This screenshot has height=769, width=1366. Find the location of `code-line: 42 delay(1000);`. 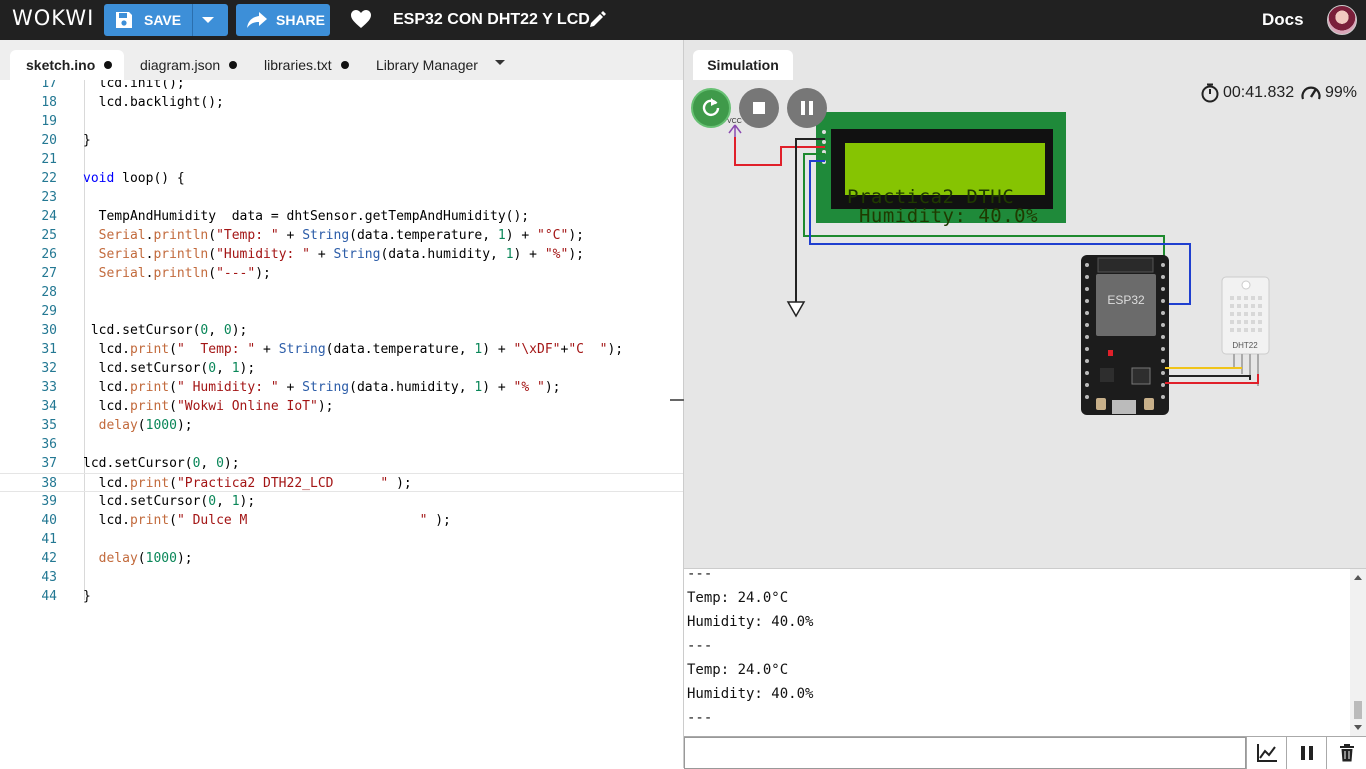

code-line: 42 delay(1000); is located at coordinates (341, 558).